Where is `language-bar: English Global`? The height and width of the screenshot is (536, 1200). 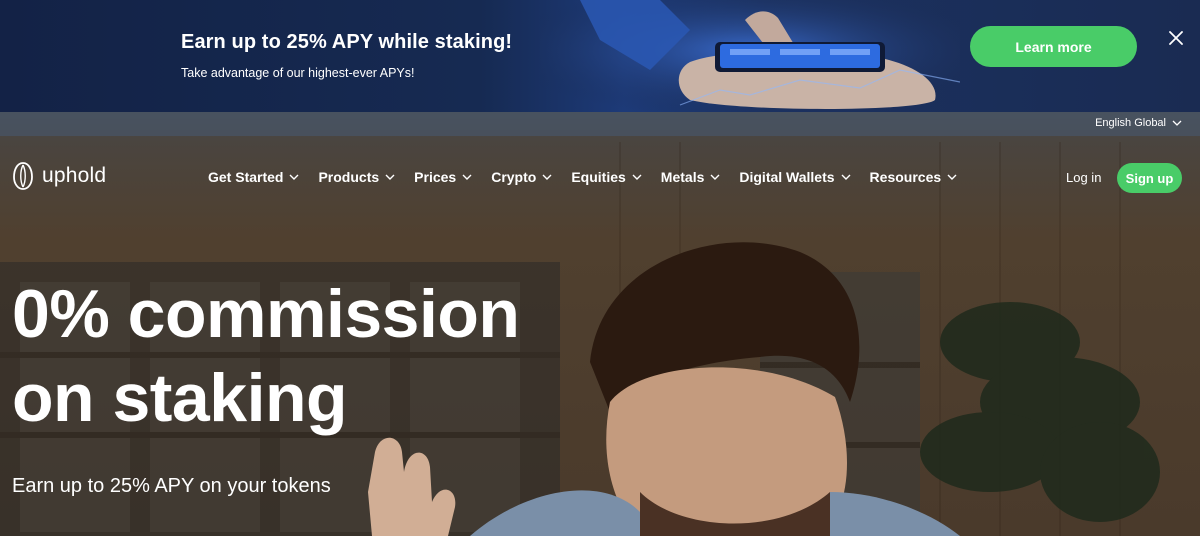 language-bar: English Global is located at coordinates (600, 124).